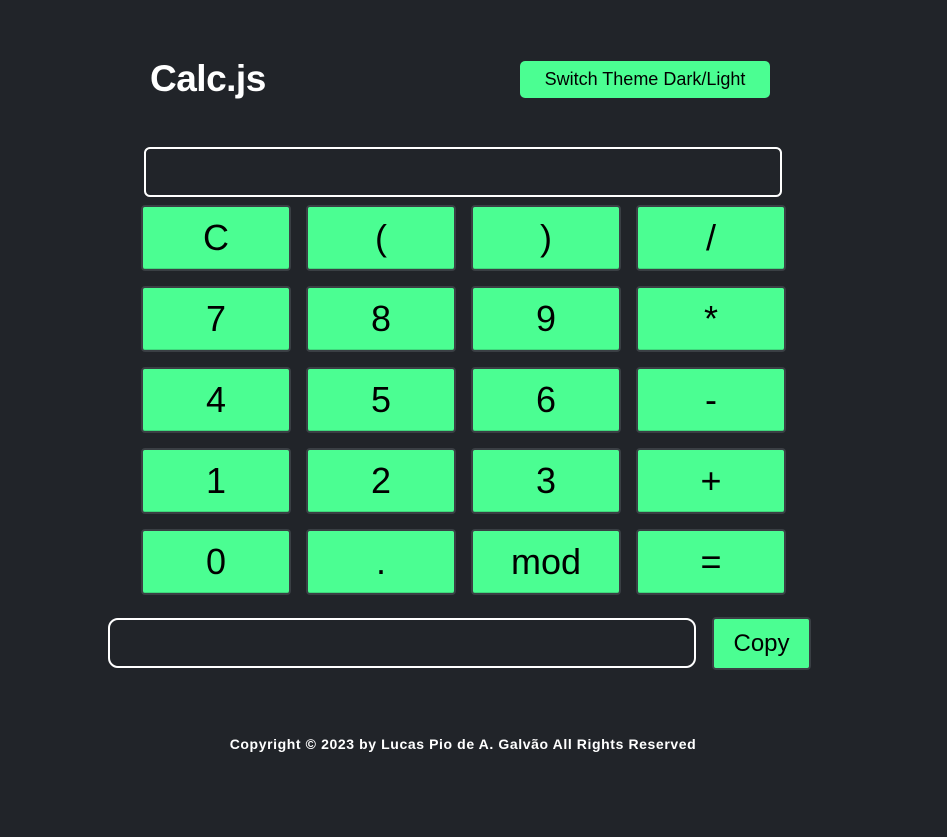 This screenshot has height=837, width=947. What do you see at coordinates (711, 562) in the screenshot?
I see `key-equals-button: =` at bounding box center [711, 562].